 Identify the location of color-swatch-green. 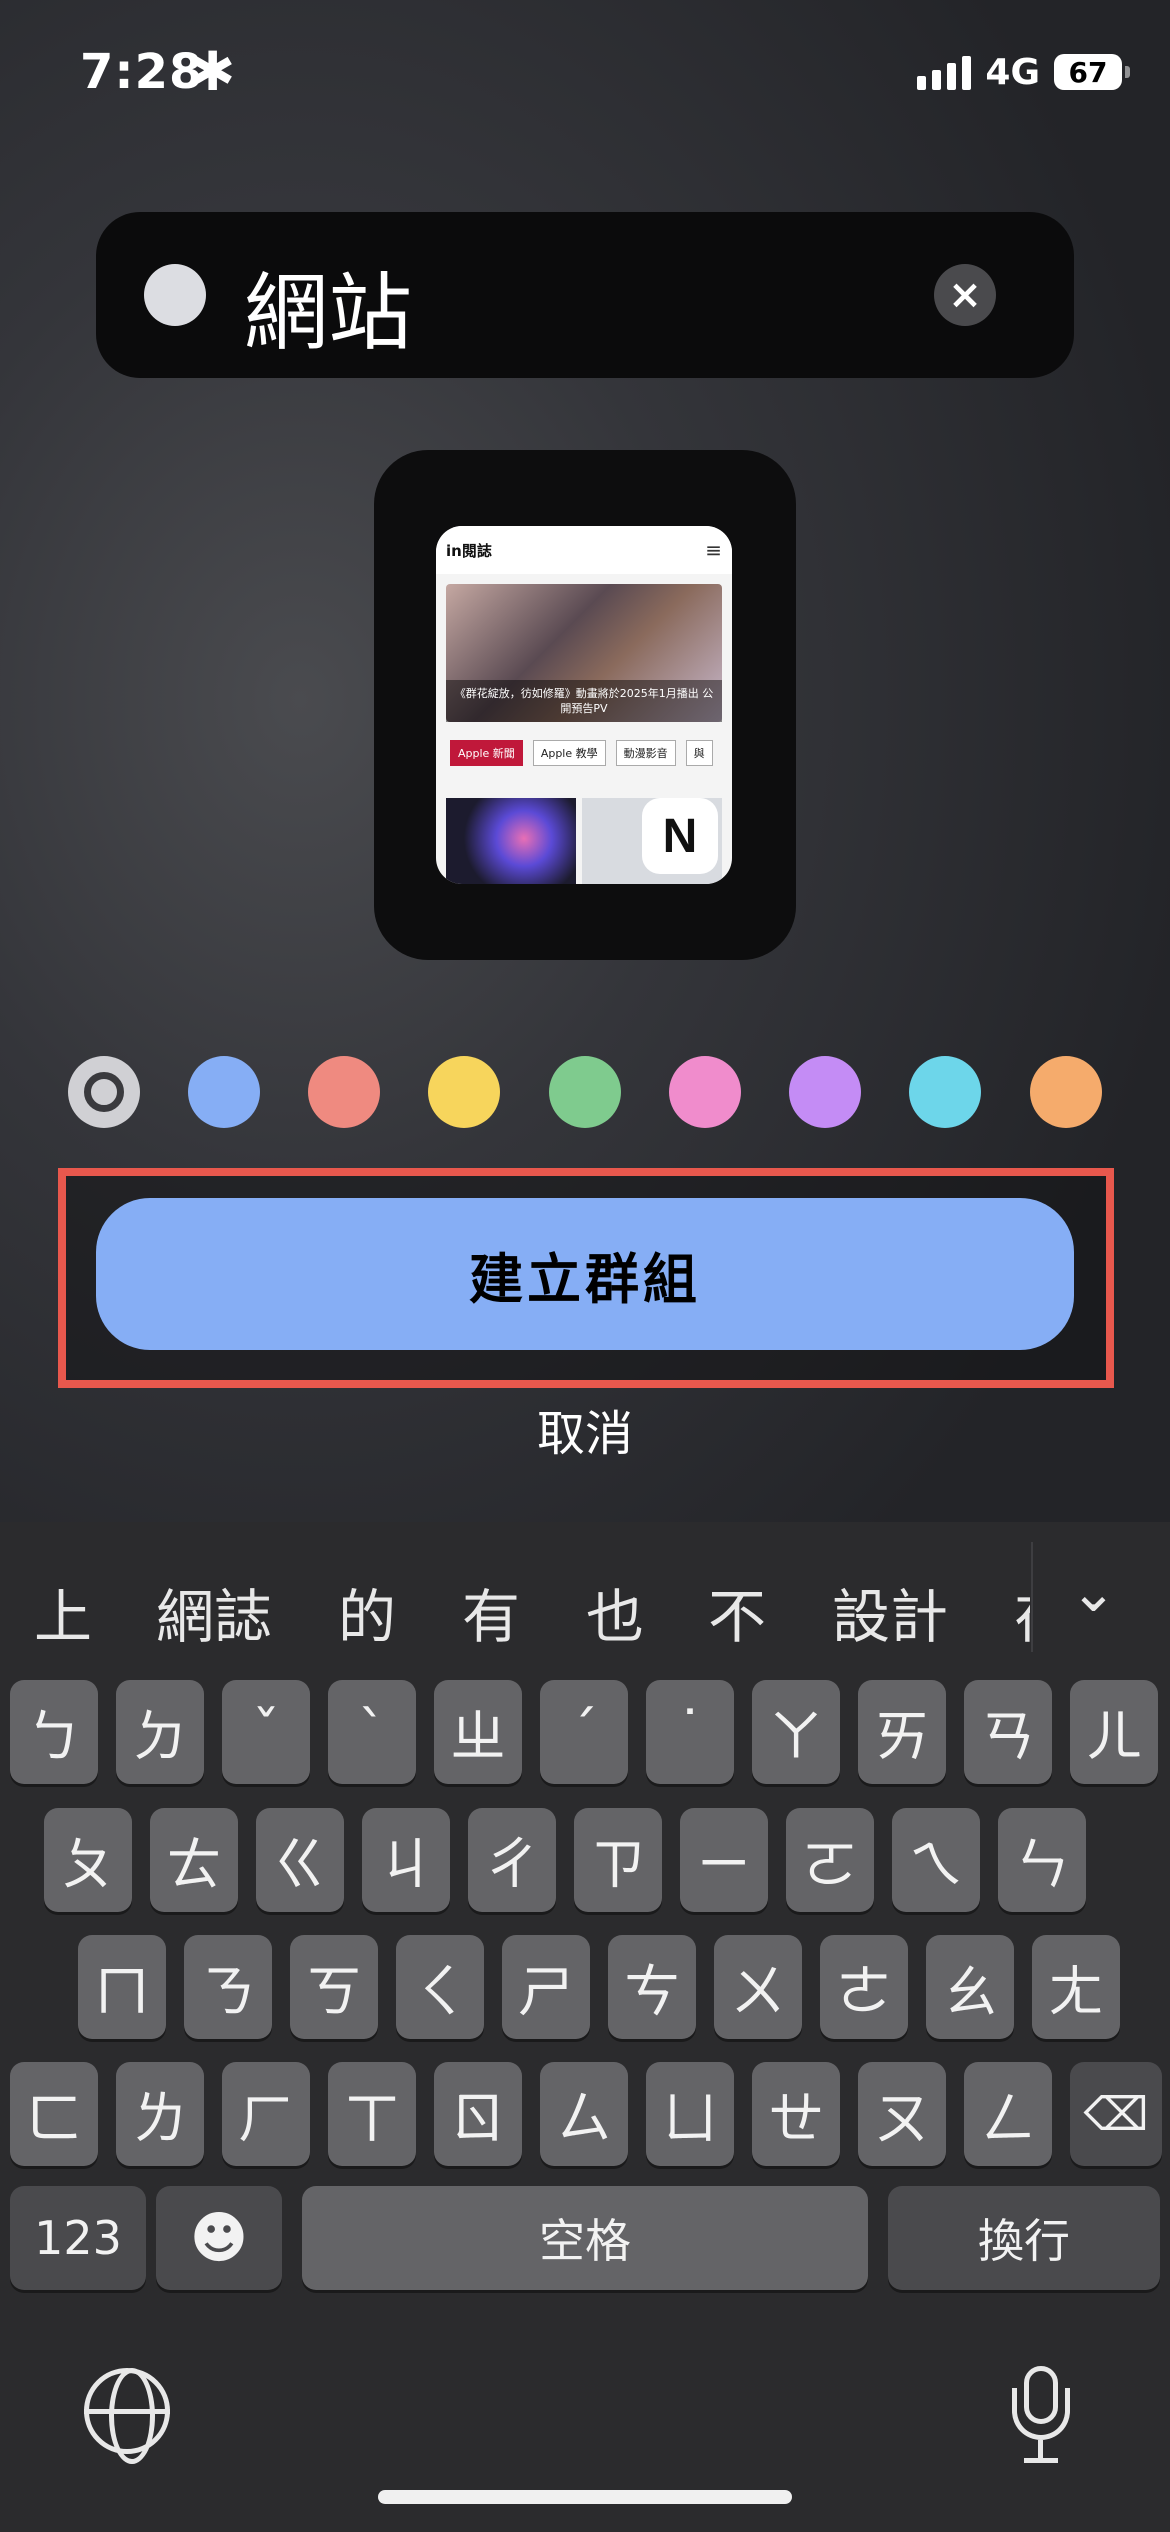
(585, 1092).